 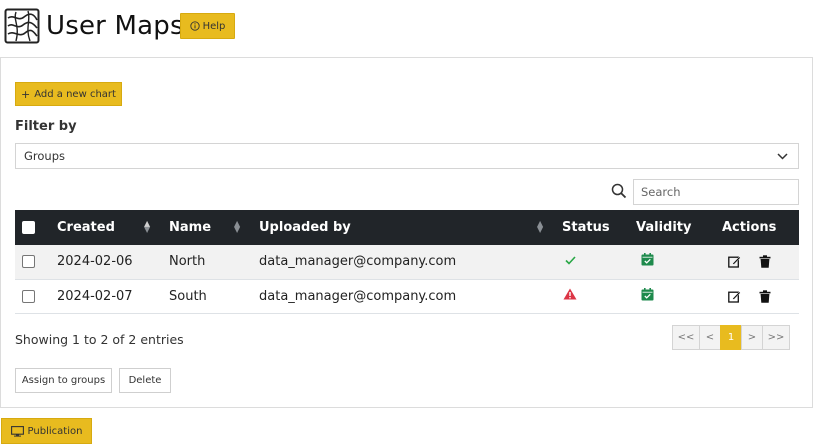 I want to click on help-button: Help, so click(x=207, y=26).